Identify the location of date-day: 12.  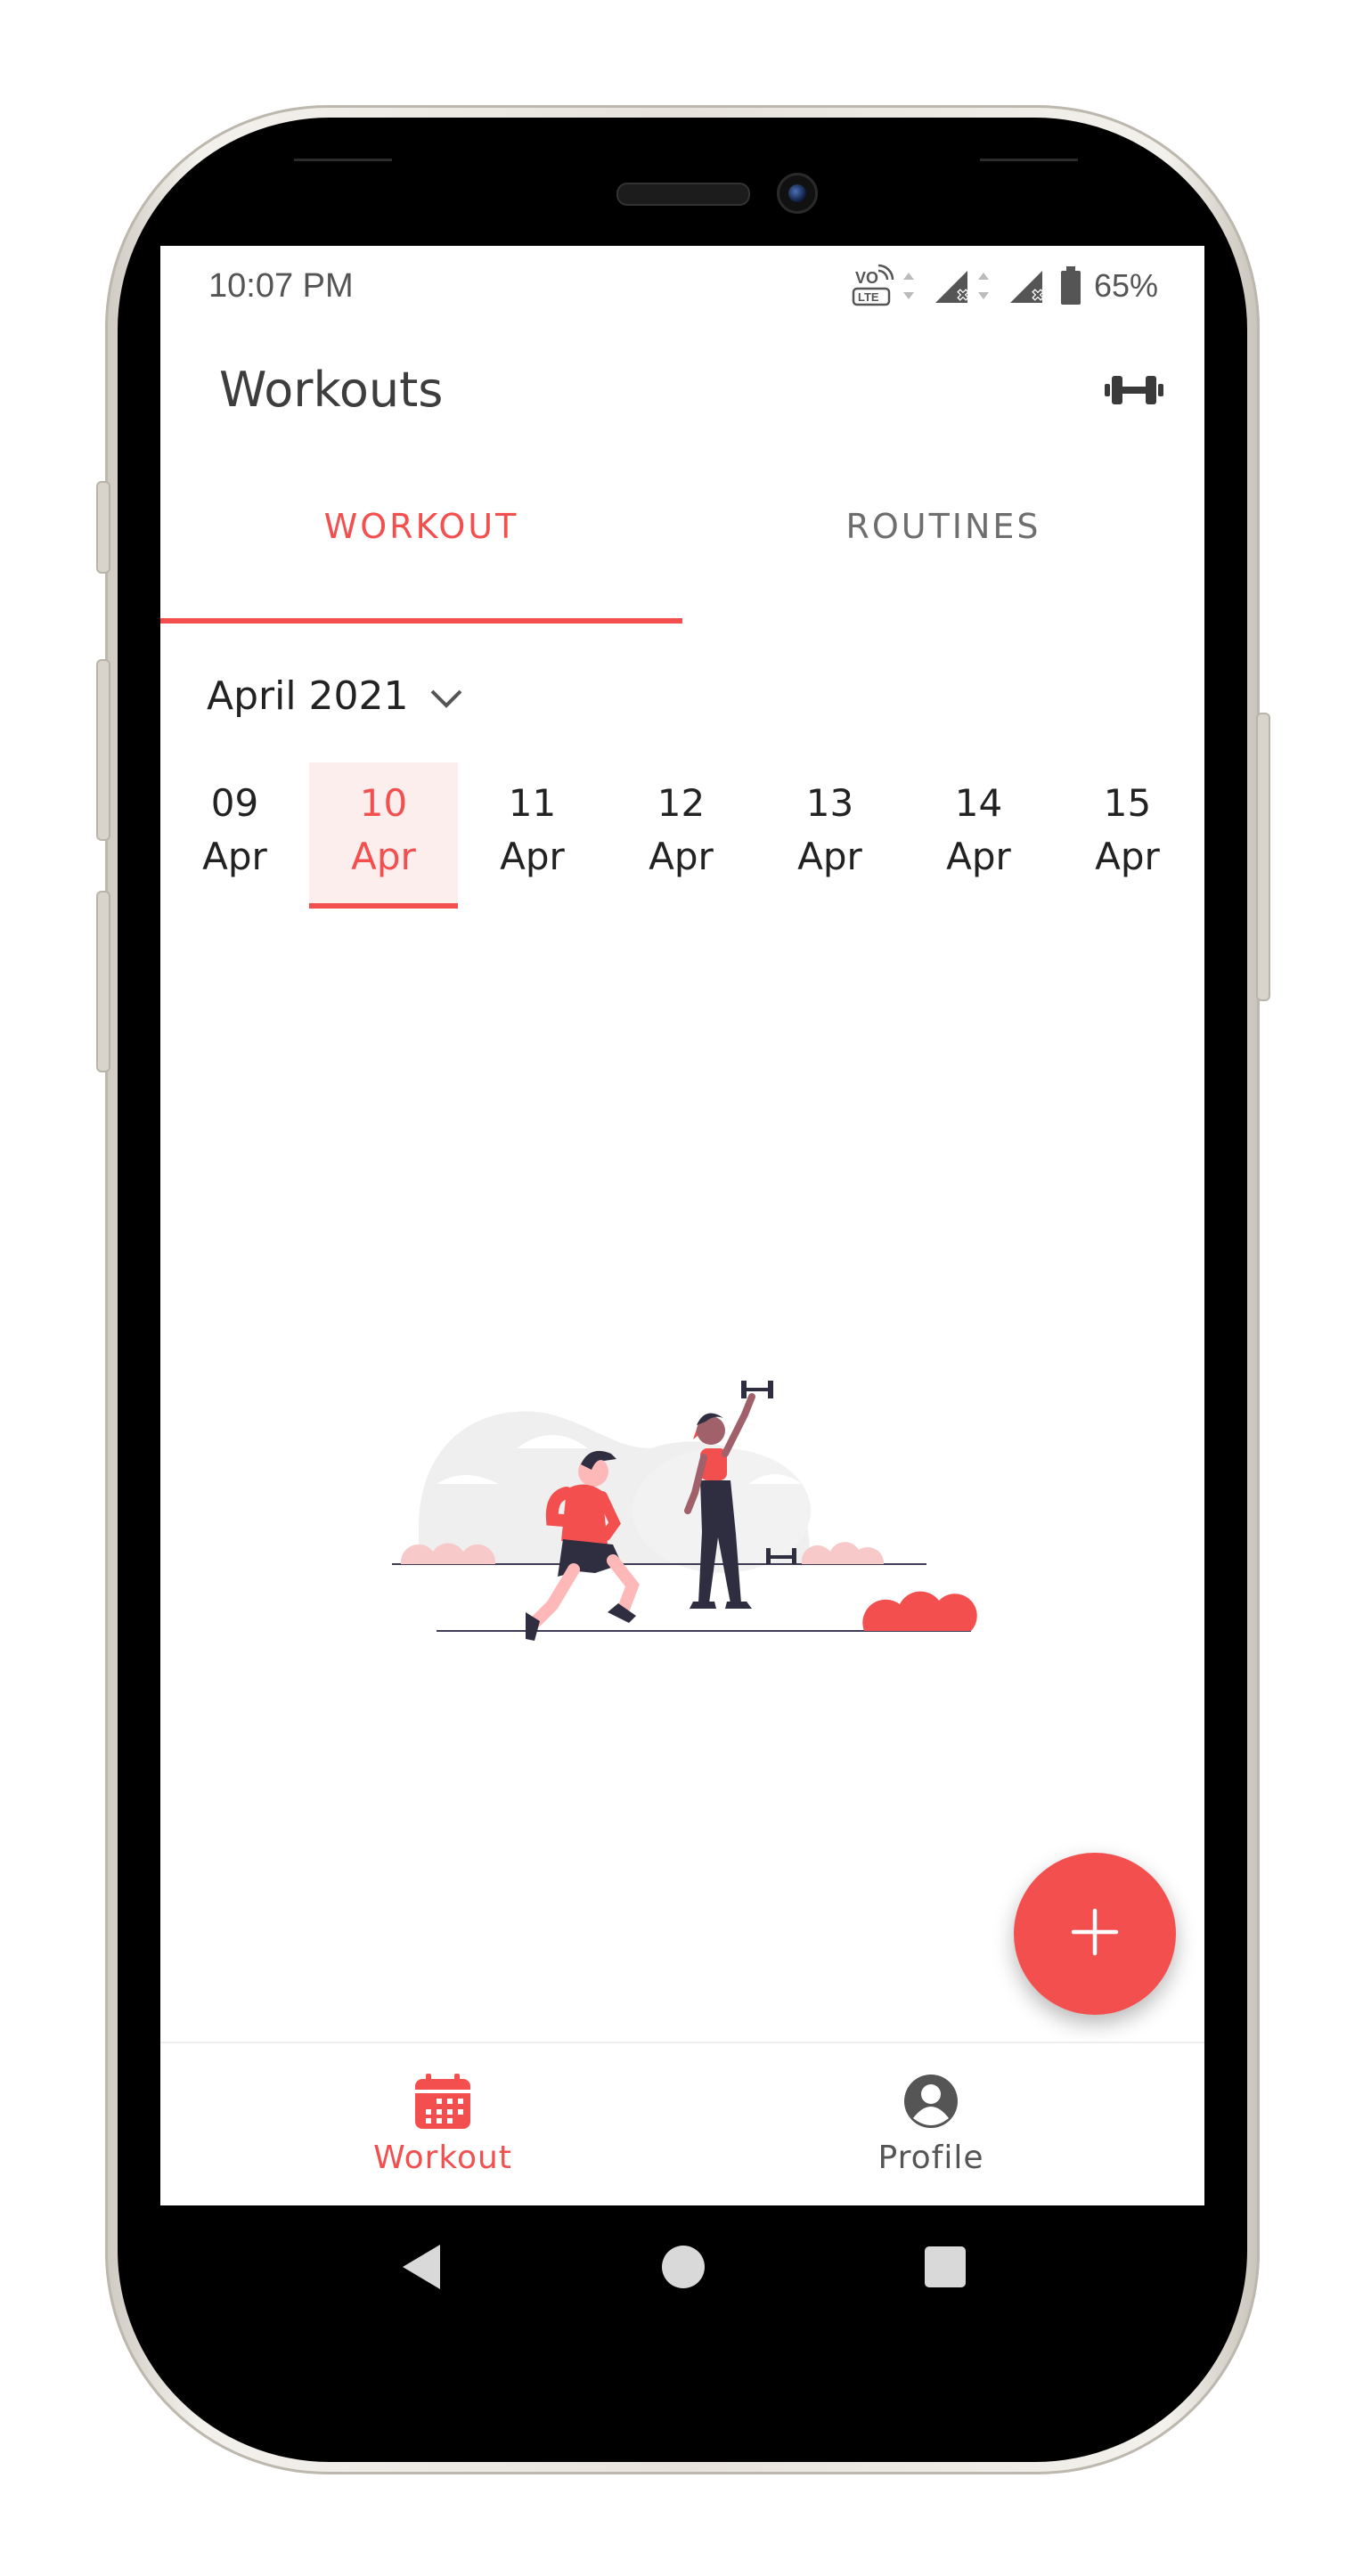
(681, 803).